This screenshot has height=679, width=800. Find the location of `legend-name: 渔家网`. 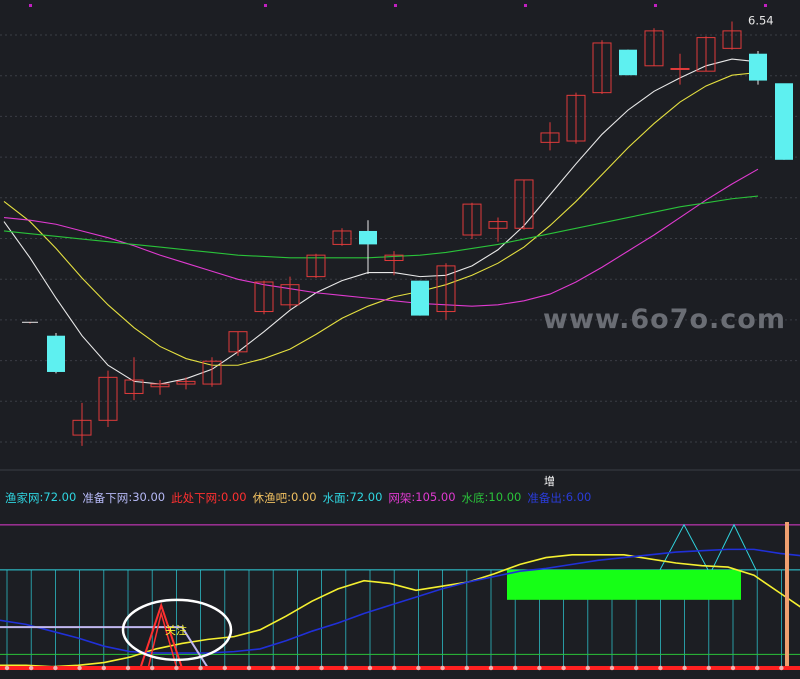

legend-name: 渔家网 is located at coordinates (22, 498).